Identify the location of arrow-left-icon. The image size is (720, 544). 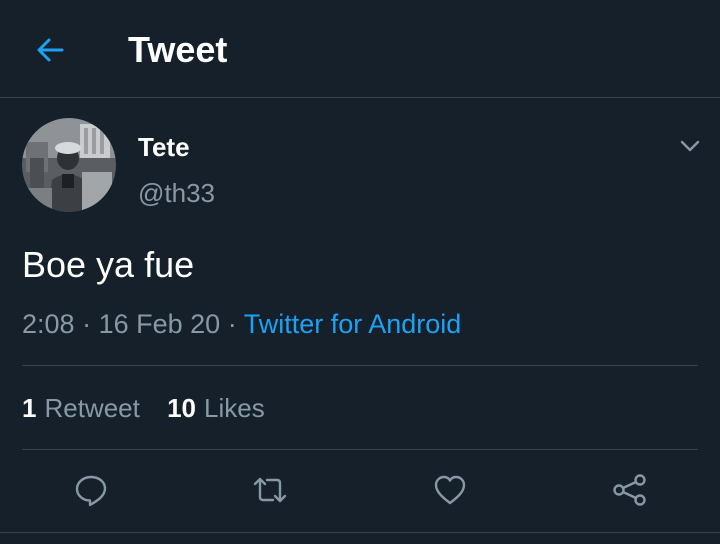
(50, 50).